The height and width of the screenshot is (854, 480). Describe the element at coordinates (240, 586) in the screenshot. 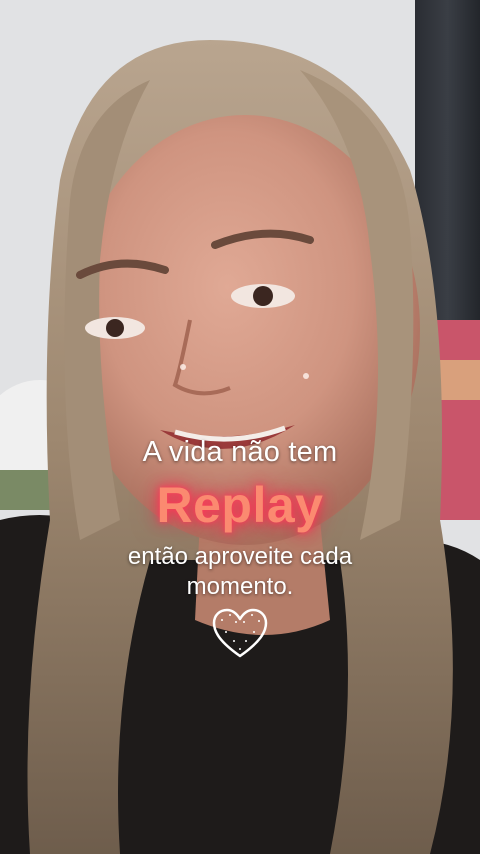

I see `caption-line-3: momento.` at that location.